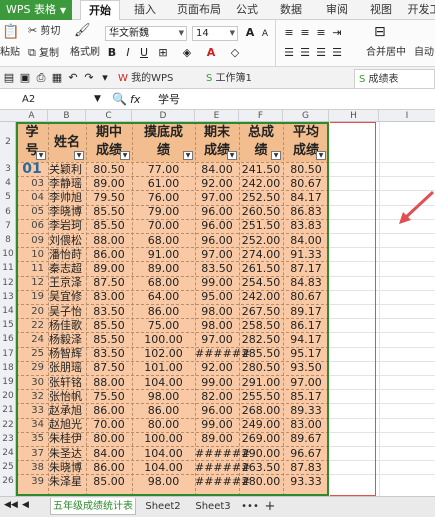 The image size is (435, 517). I want to click on font-color-icon: A, so click(211, 53).